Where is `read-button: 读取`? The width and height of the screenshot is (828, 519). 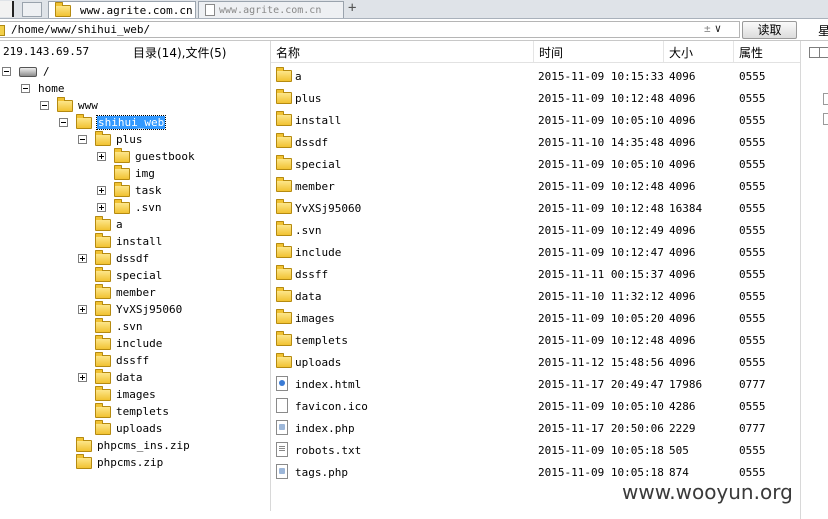 read-button: 读取 is located at coordinates (769, 30).